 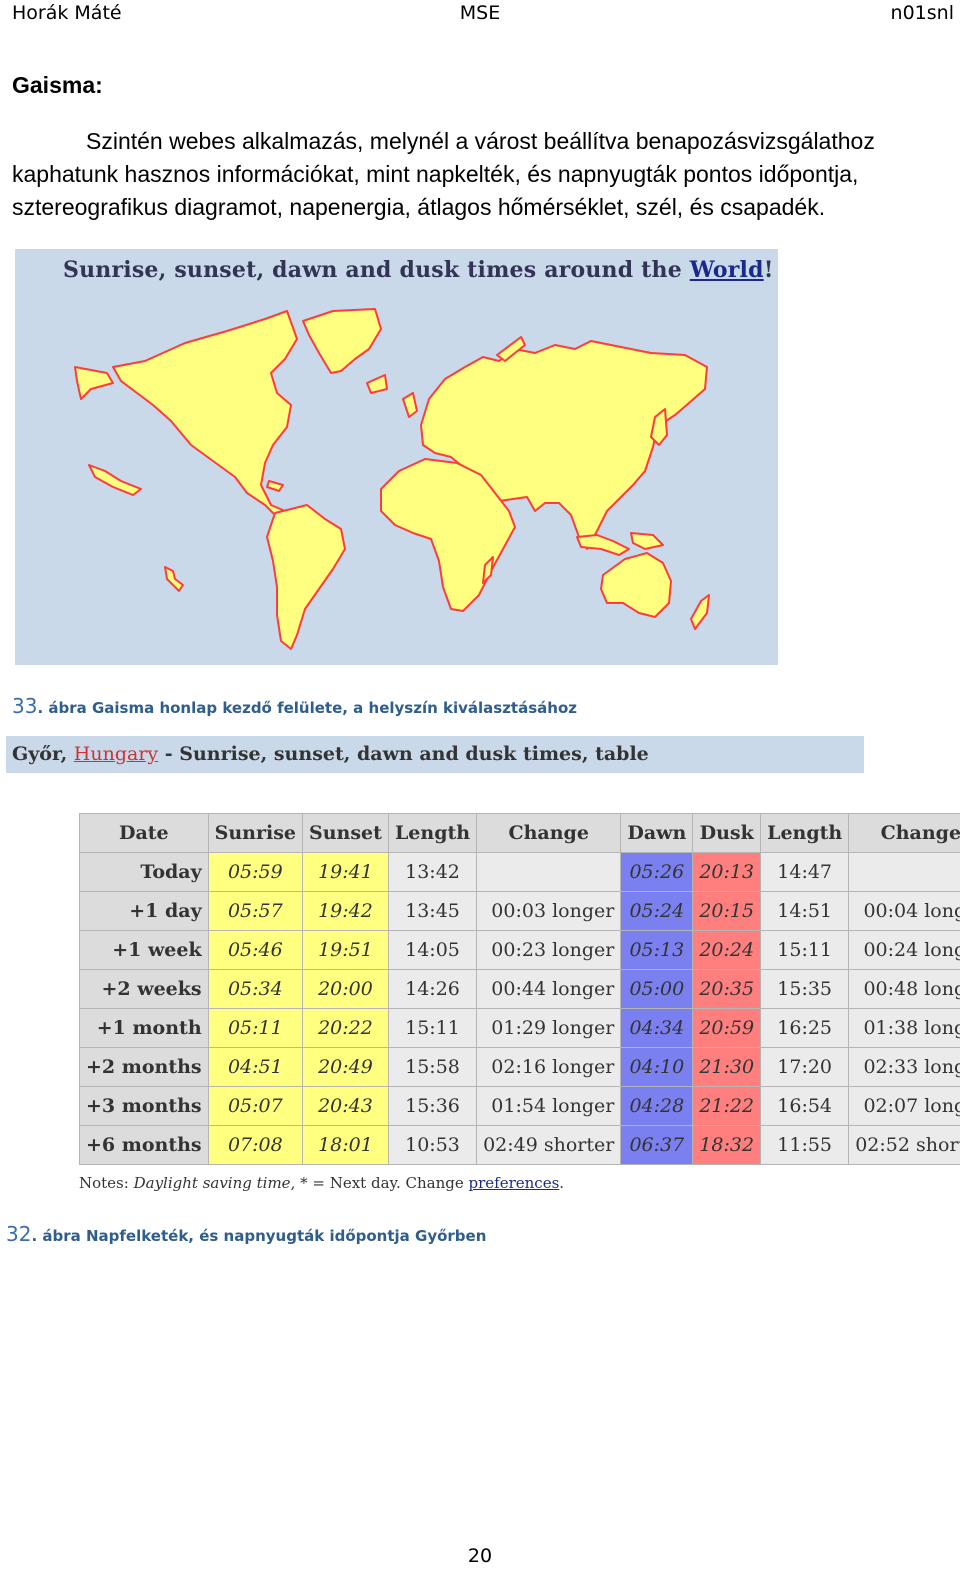 I want to click on col-change-2: Change, so click(x=904, y=833).